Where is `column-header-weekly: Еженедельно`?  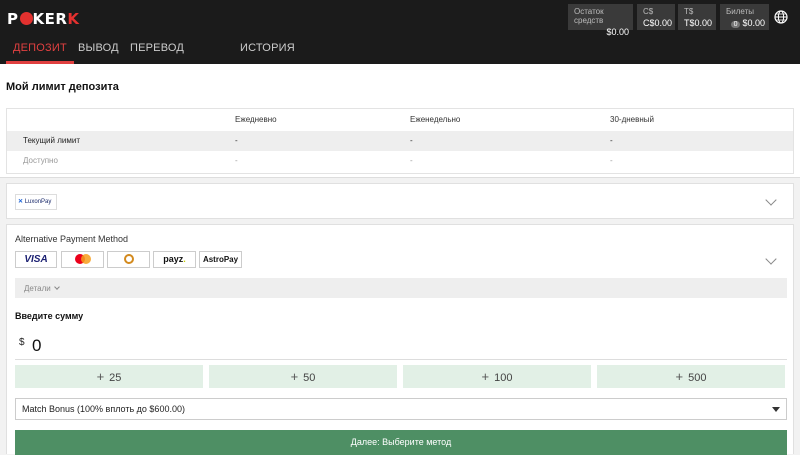
column-header-weekly: Еженедельно is located at coordinates (435, 119).